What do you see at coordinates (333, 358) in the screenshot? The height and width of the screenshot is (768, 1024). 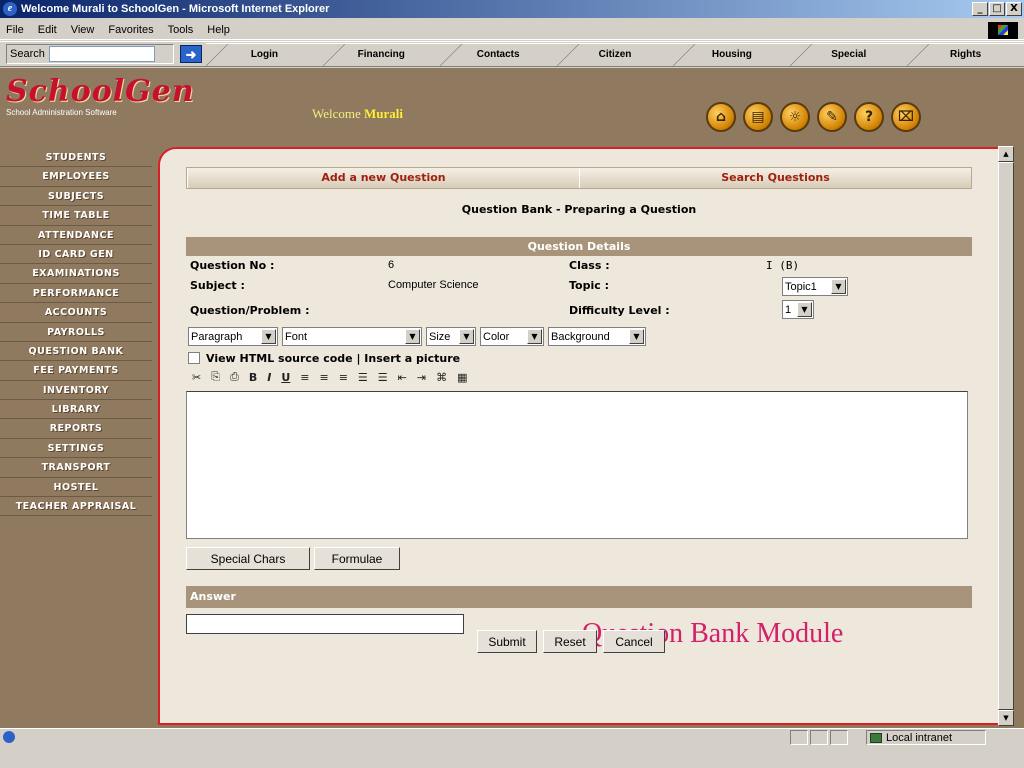 I see `view-source-label: View HTML source code | Insert a picture` at bounding box center [333, 358].